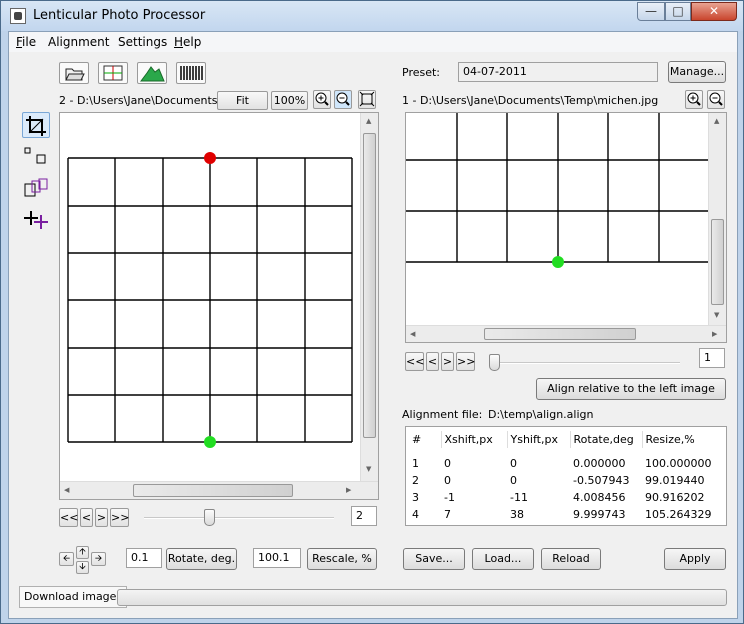 Image resolution: width=744 pixels, height=624 pixels. I want to click on right-prev-button: <, so click(432, 361).